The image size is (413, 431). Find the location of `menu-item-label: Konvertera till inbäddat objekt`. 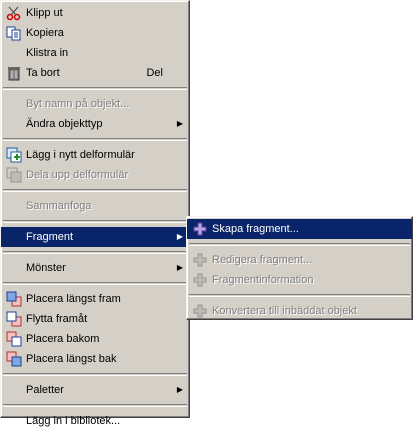

menu-item-label: Konvertera till inbäddat objekt is located at coordinates (284, 311).